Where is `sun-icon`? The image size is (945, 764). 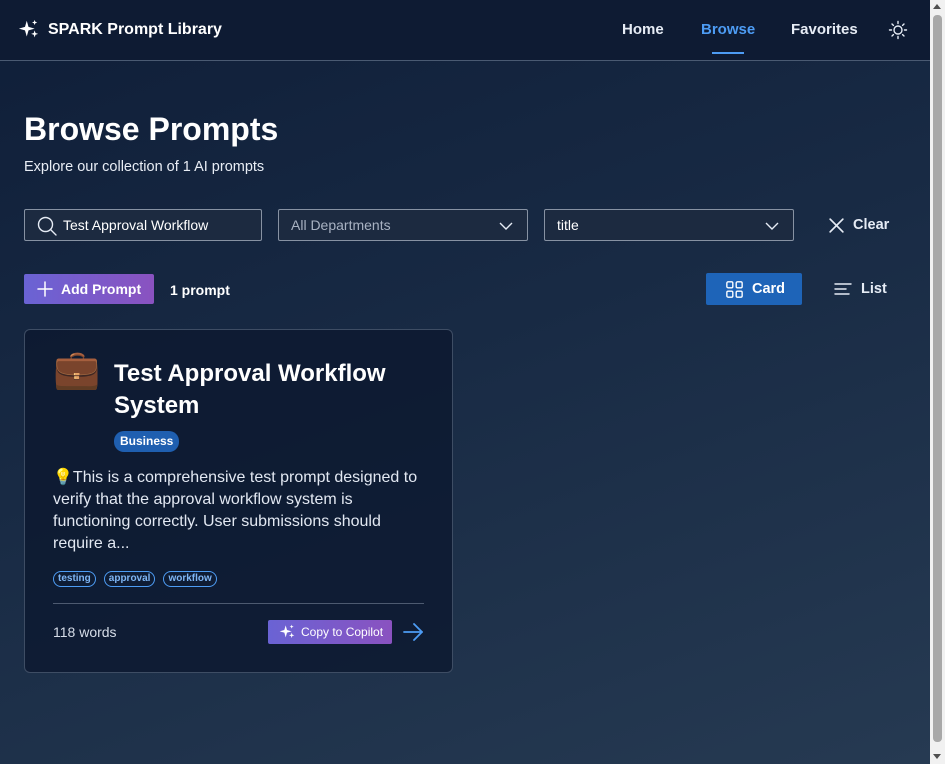
sun-icon is located at coordinates (898, 30).